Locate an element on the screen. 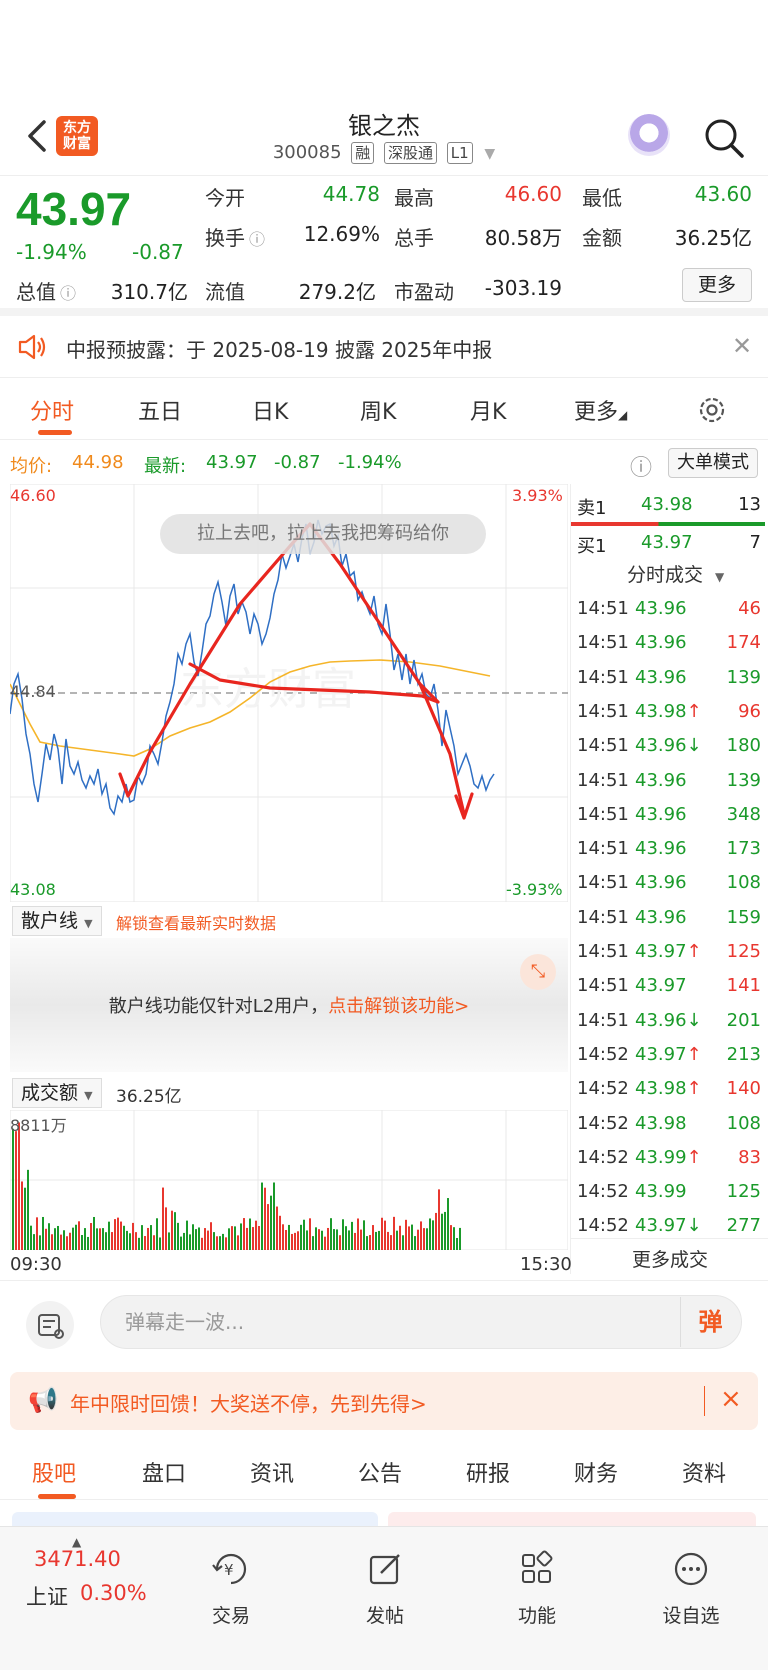  trade-row: 14:52 43.99↑ 83 is located at coordinates (669, 1160).